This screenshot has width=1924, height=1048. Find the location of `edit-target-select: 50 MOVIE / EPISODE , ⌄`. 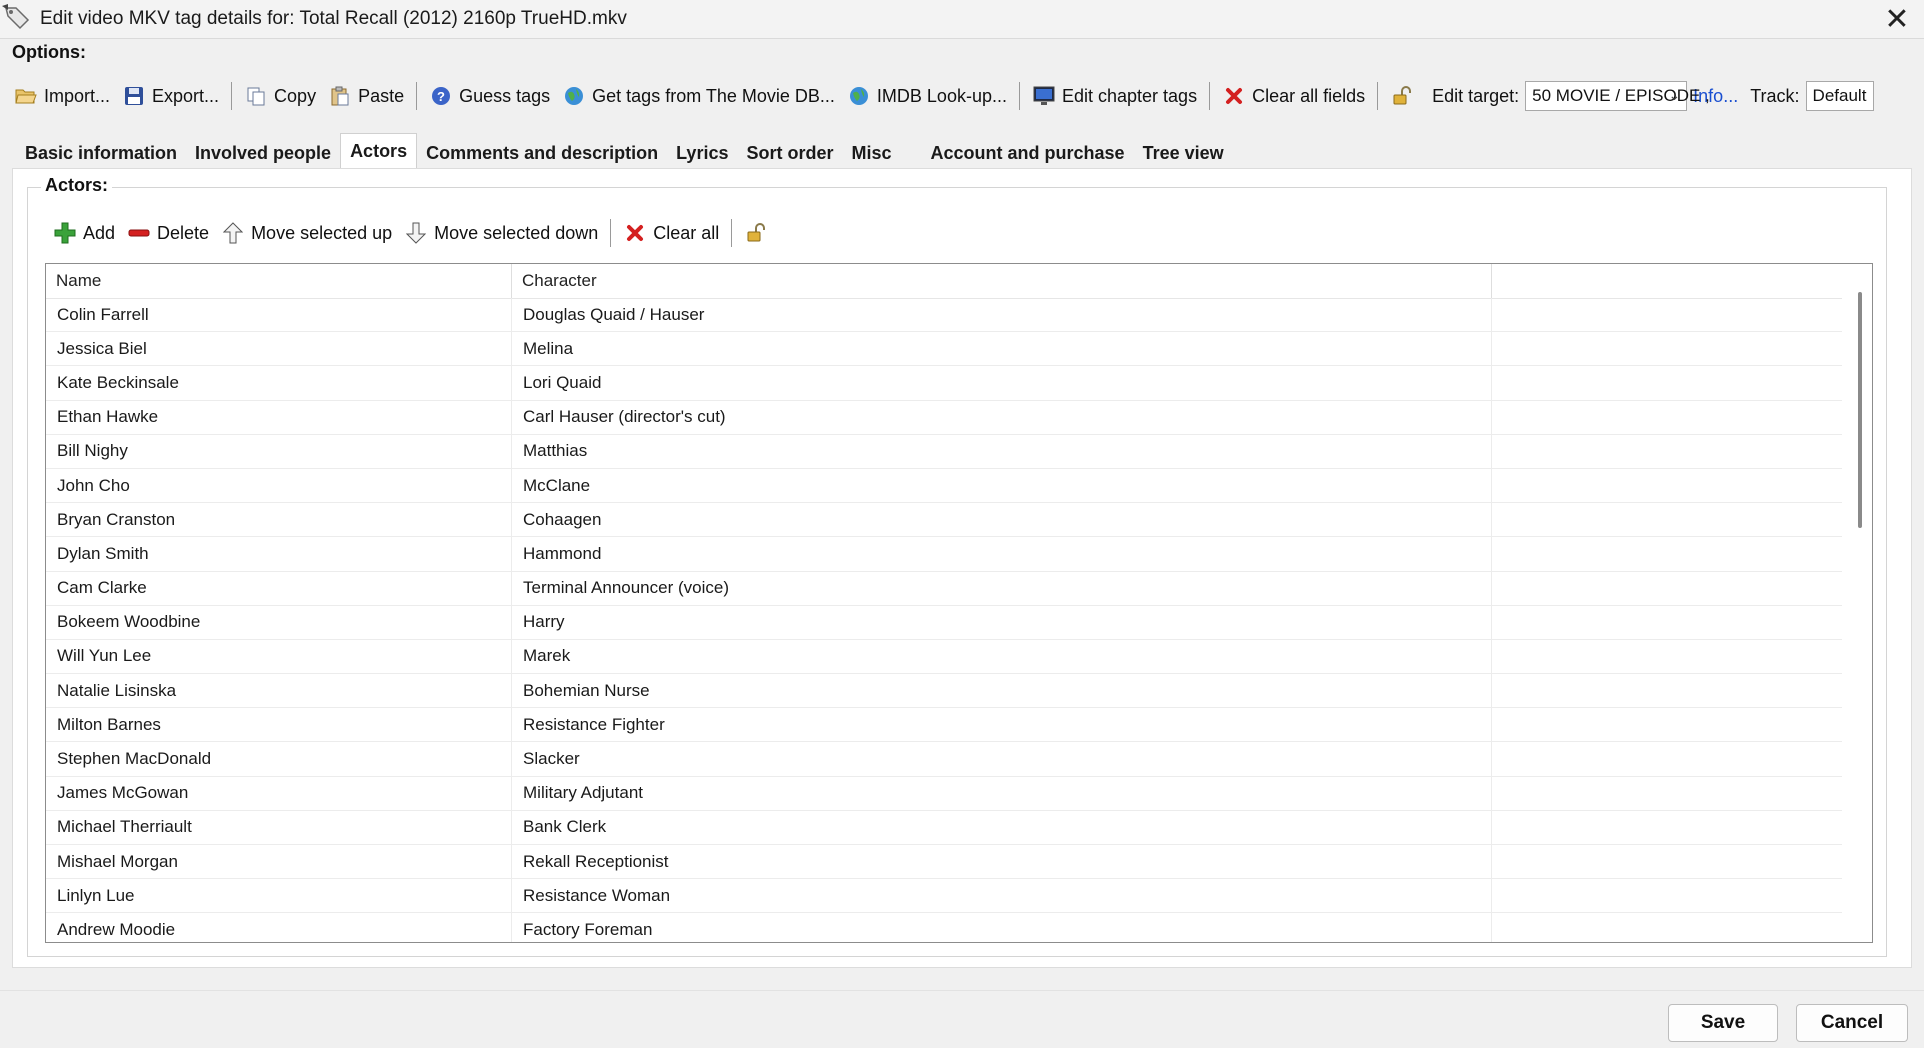

edit-target-select: 50 MOVIE / EPISODE , ⌄ is located at coordinates (1617, 96).